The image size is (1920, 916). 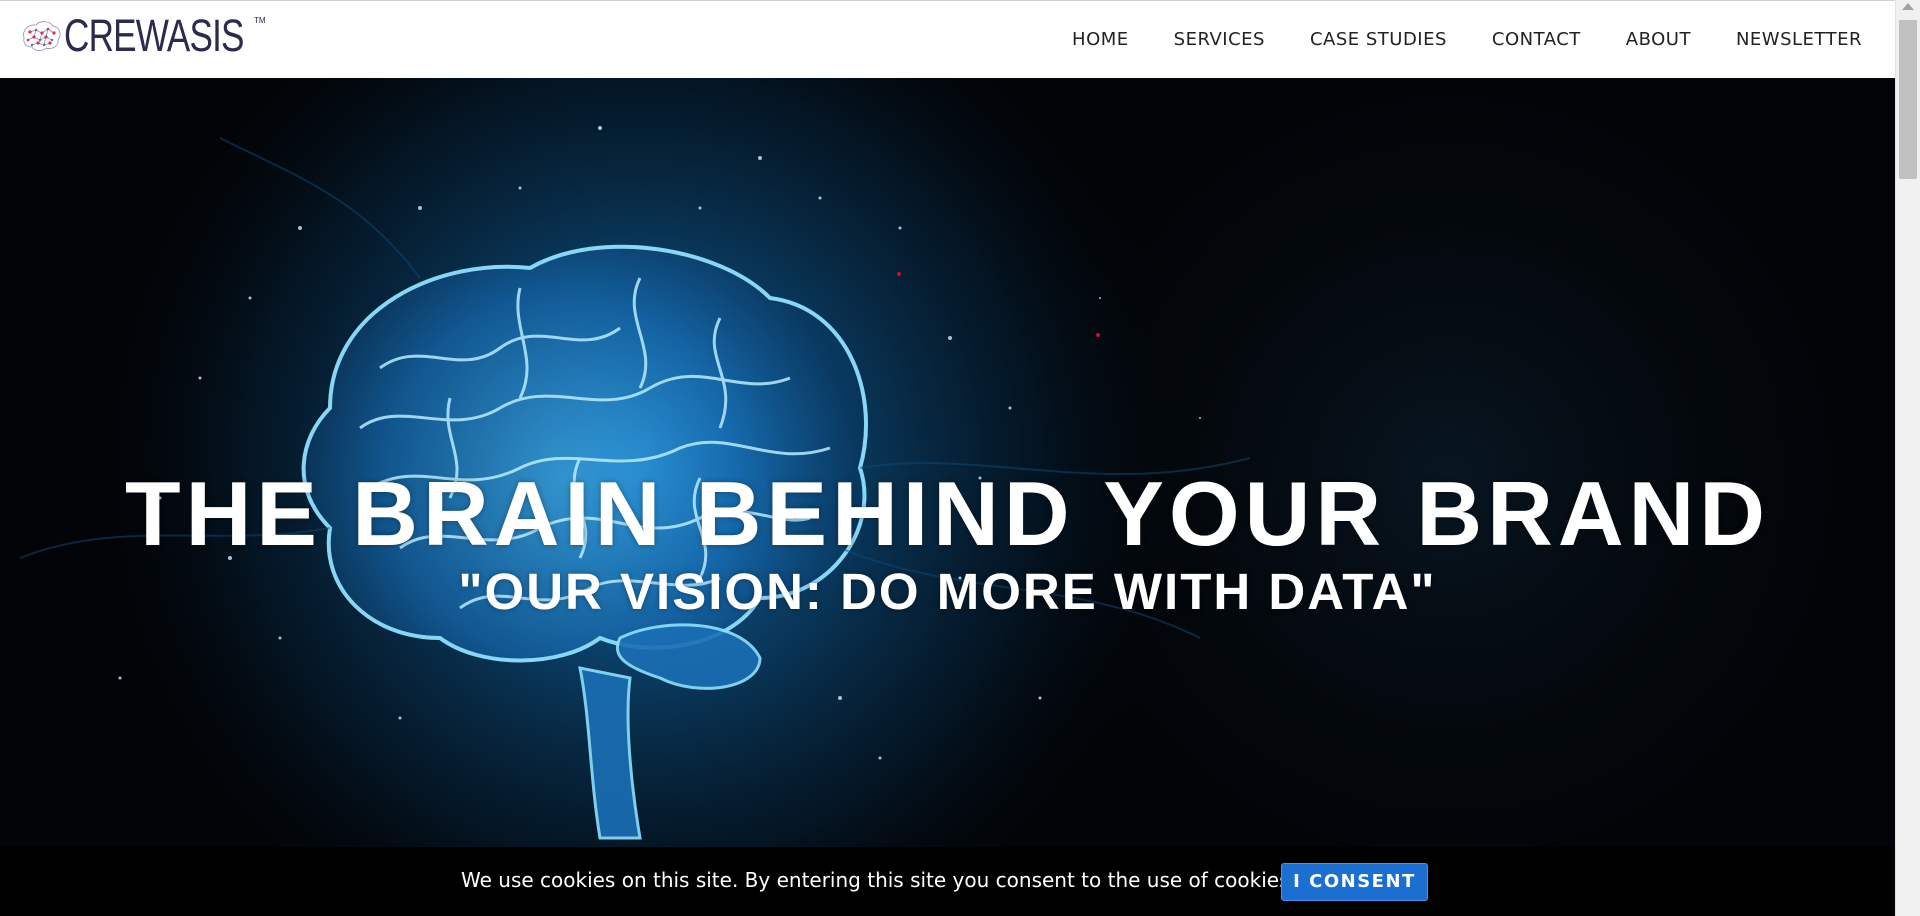 I want to click on scrollbar-thumb, so click(x=1908, y=99).